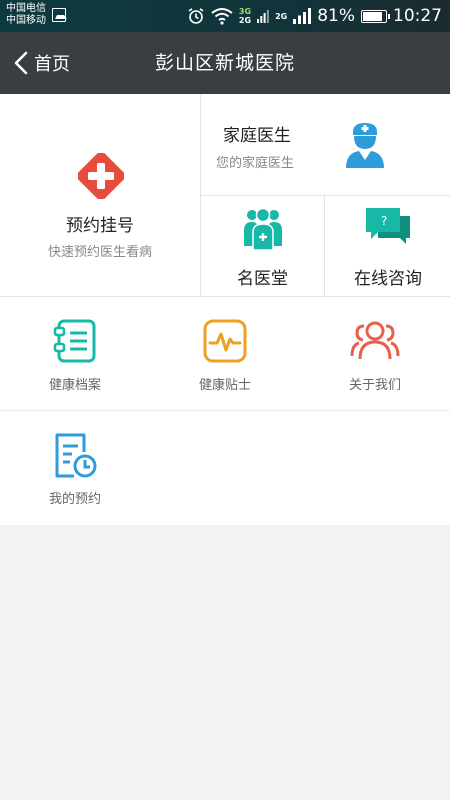 This screenshot has height=800, width=450. I want to click on family-doctor-title: 家庭医生, so click(257, 136).